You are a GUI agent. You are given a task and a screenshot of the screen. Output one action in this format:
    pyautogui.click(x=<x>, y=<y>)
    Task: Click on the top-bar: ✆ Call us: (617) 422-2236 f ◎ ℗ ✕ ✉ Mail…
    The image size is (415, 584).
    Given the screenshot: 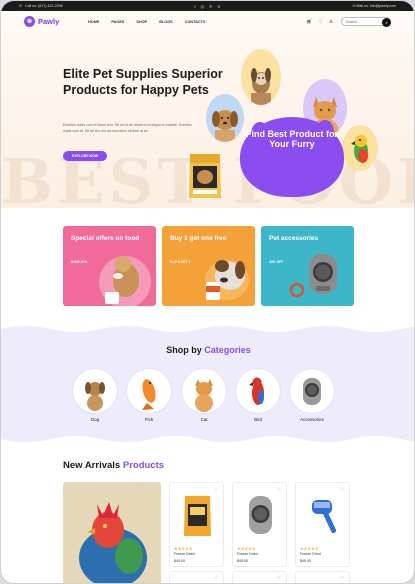 What is the action you would take?
    pyautogui.click(x=207, y=6)
    